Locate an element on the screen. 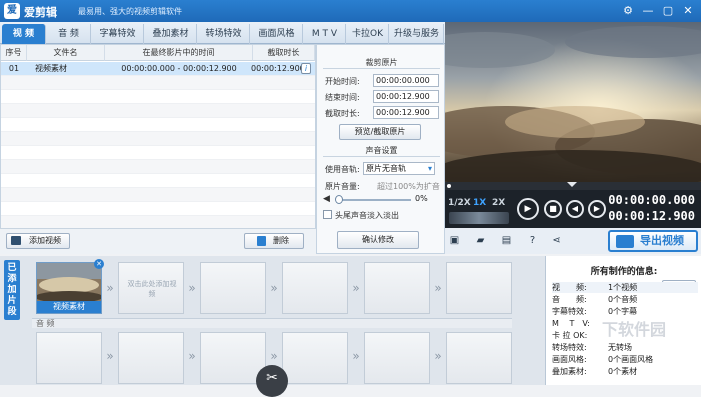  help-icon: ? is located at coordinates (532, 240).